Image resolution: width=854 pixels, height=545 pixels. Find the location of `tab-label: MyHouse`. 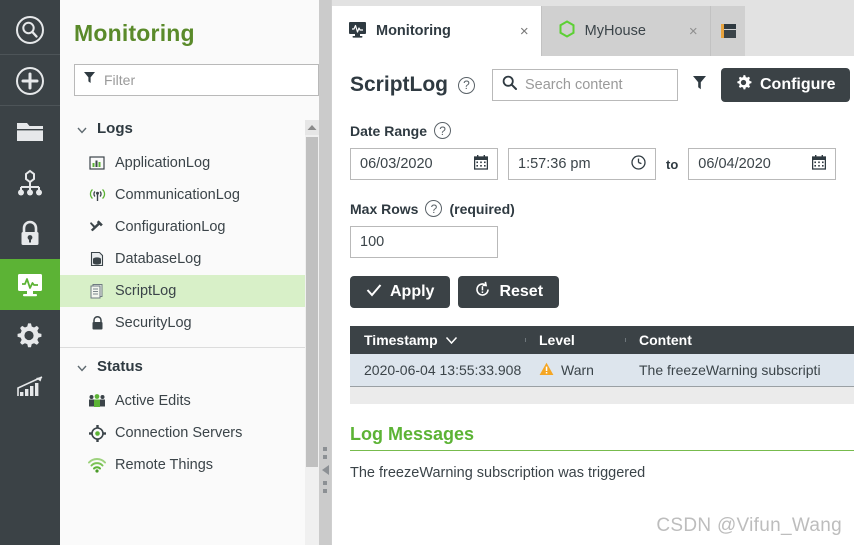

tab-label: MyHouse is located at coordinates (615, 31).